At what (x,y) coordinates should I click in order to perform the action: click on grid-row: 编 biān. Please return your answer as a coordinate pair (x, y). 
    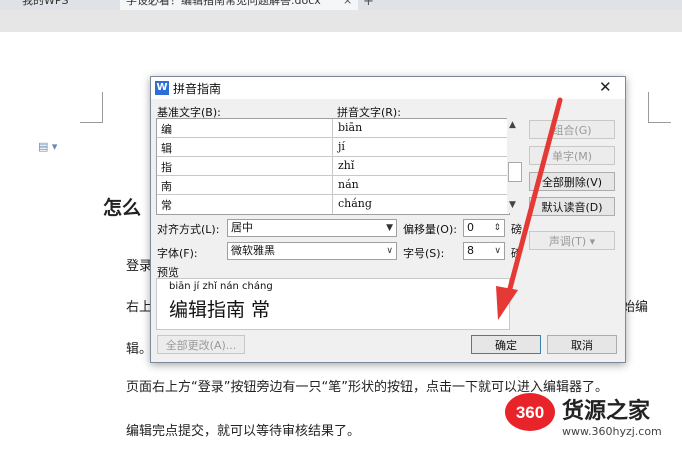
    Looking at the image, I should click on (333, 128).